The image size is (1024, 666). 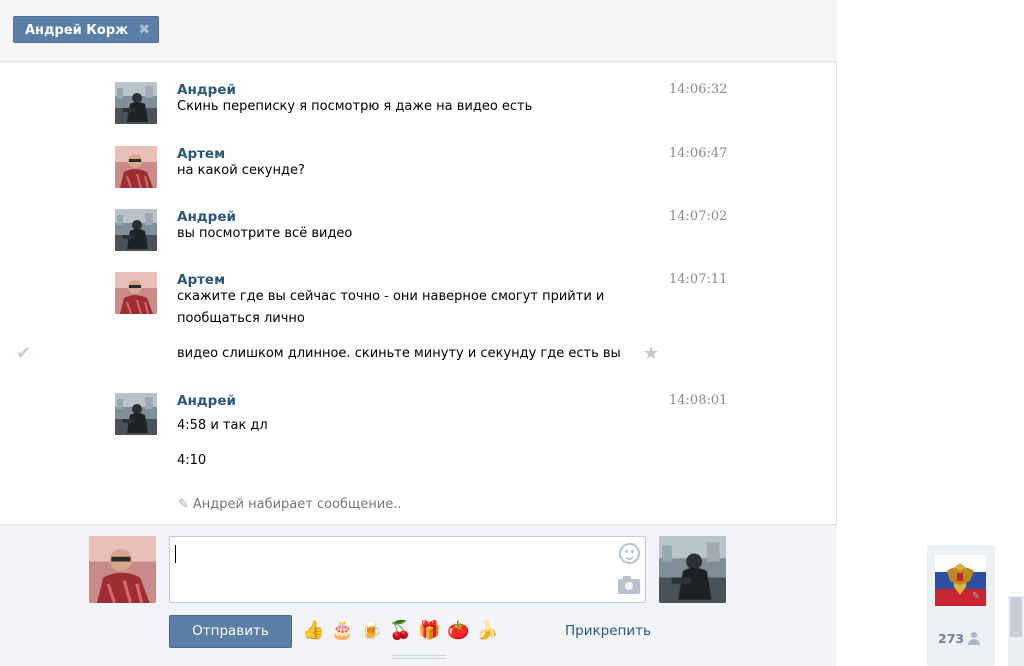 What do you see at coordinates (418, 31) in the screenshot?
I see `chat-tabs-bar: Андрей Корж ✖` at bounding box center [418, 31].